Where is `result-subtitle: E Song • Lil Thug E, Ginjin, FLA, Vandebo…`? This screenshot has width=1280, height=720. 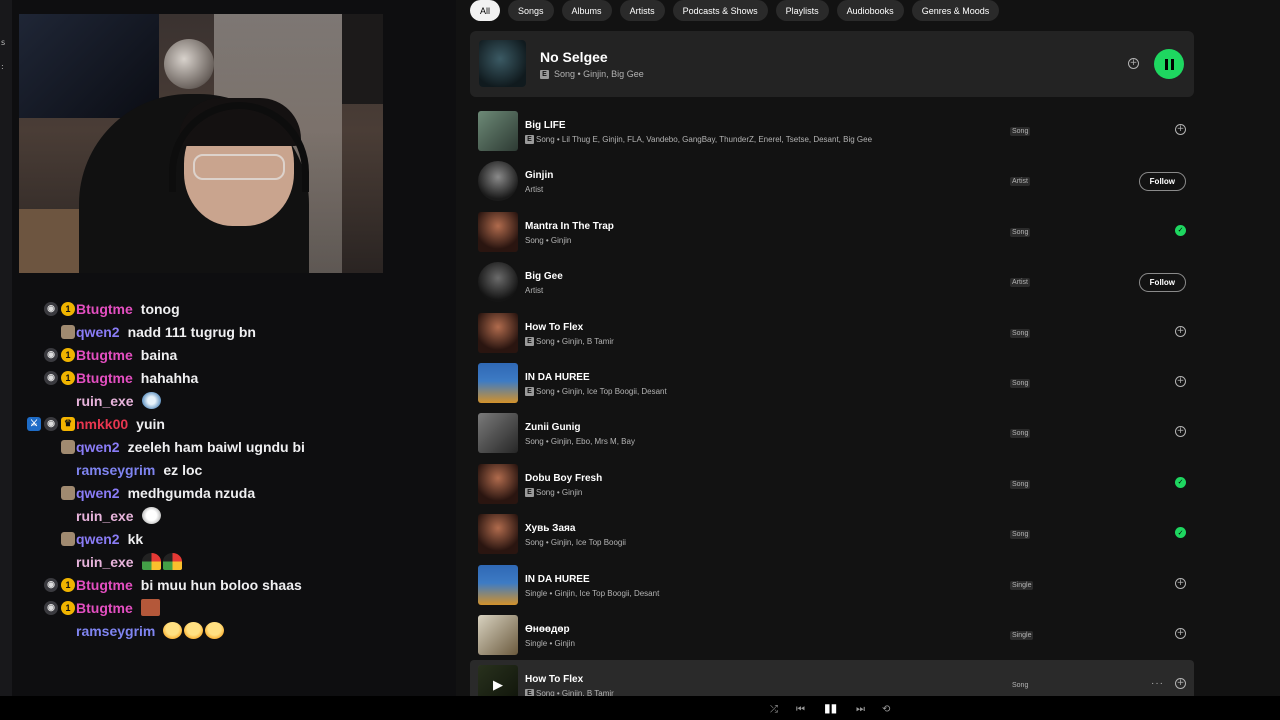 result-subtitle: E Song • Lil Thug E, Ginjin, FLA, Vandebo… is located at coordinates (698, 139).